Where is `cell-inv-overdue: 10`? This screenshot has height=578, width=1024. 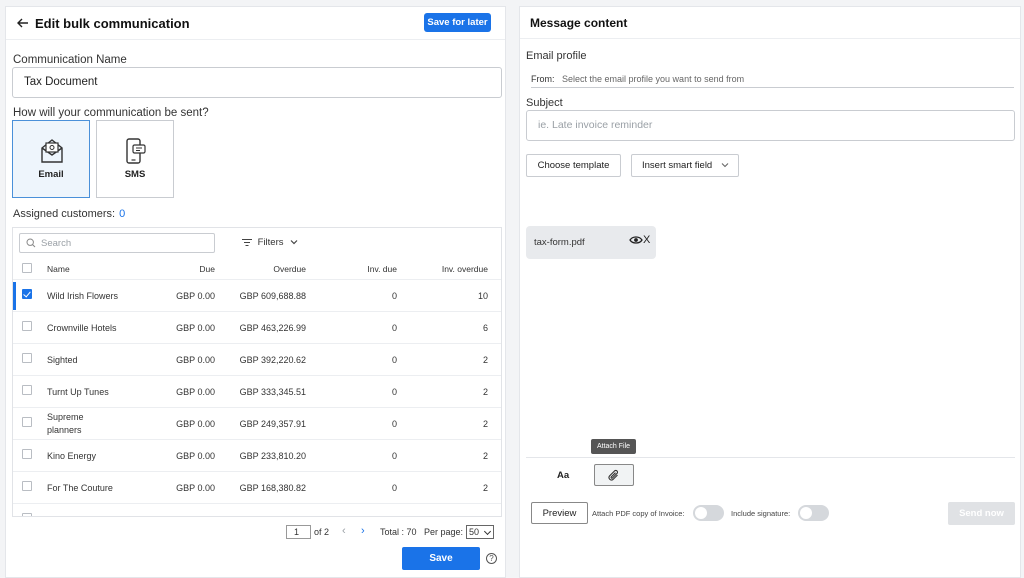
cell-inv-overdue: 10 is located at coordinates (482, 296).